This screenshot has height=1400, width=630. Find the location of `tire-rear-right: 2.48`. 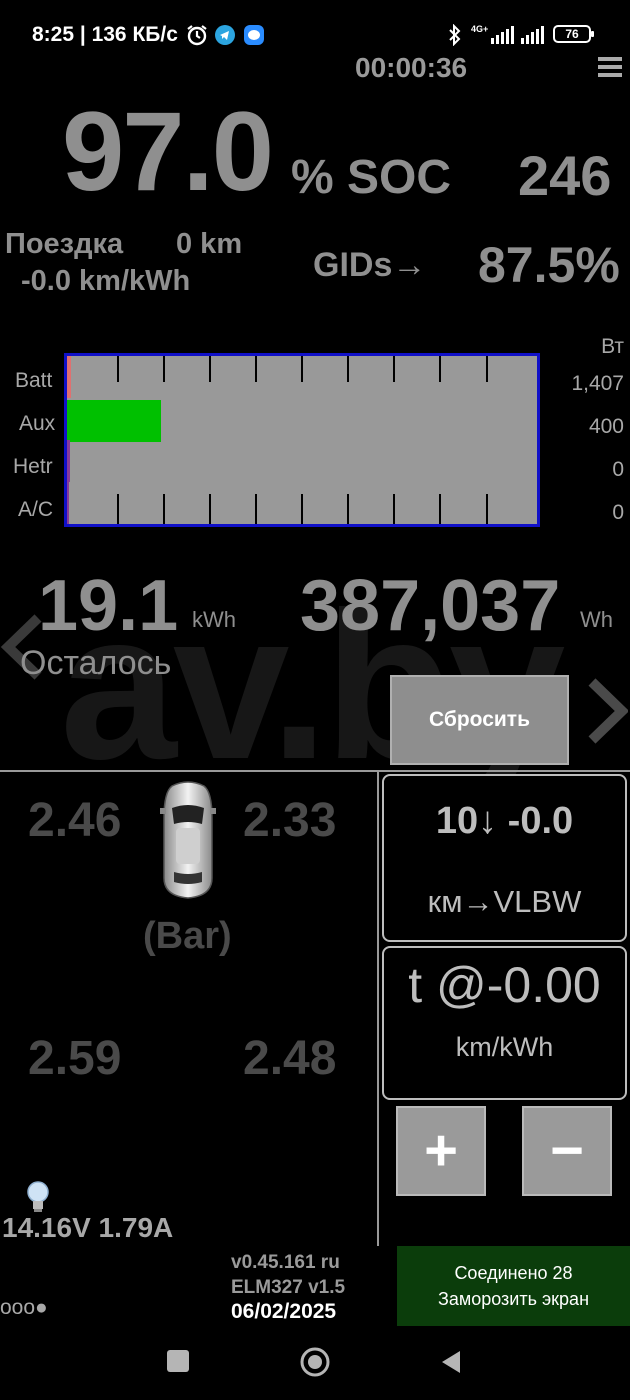

tire-rear-right: 2.48 is located at coordinates (290, 1058).